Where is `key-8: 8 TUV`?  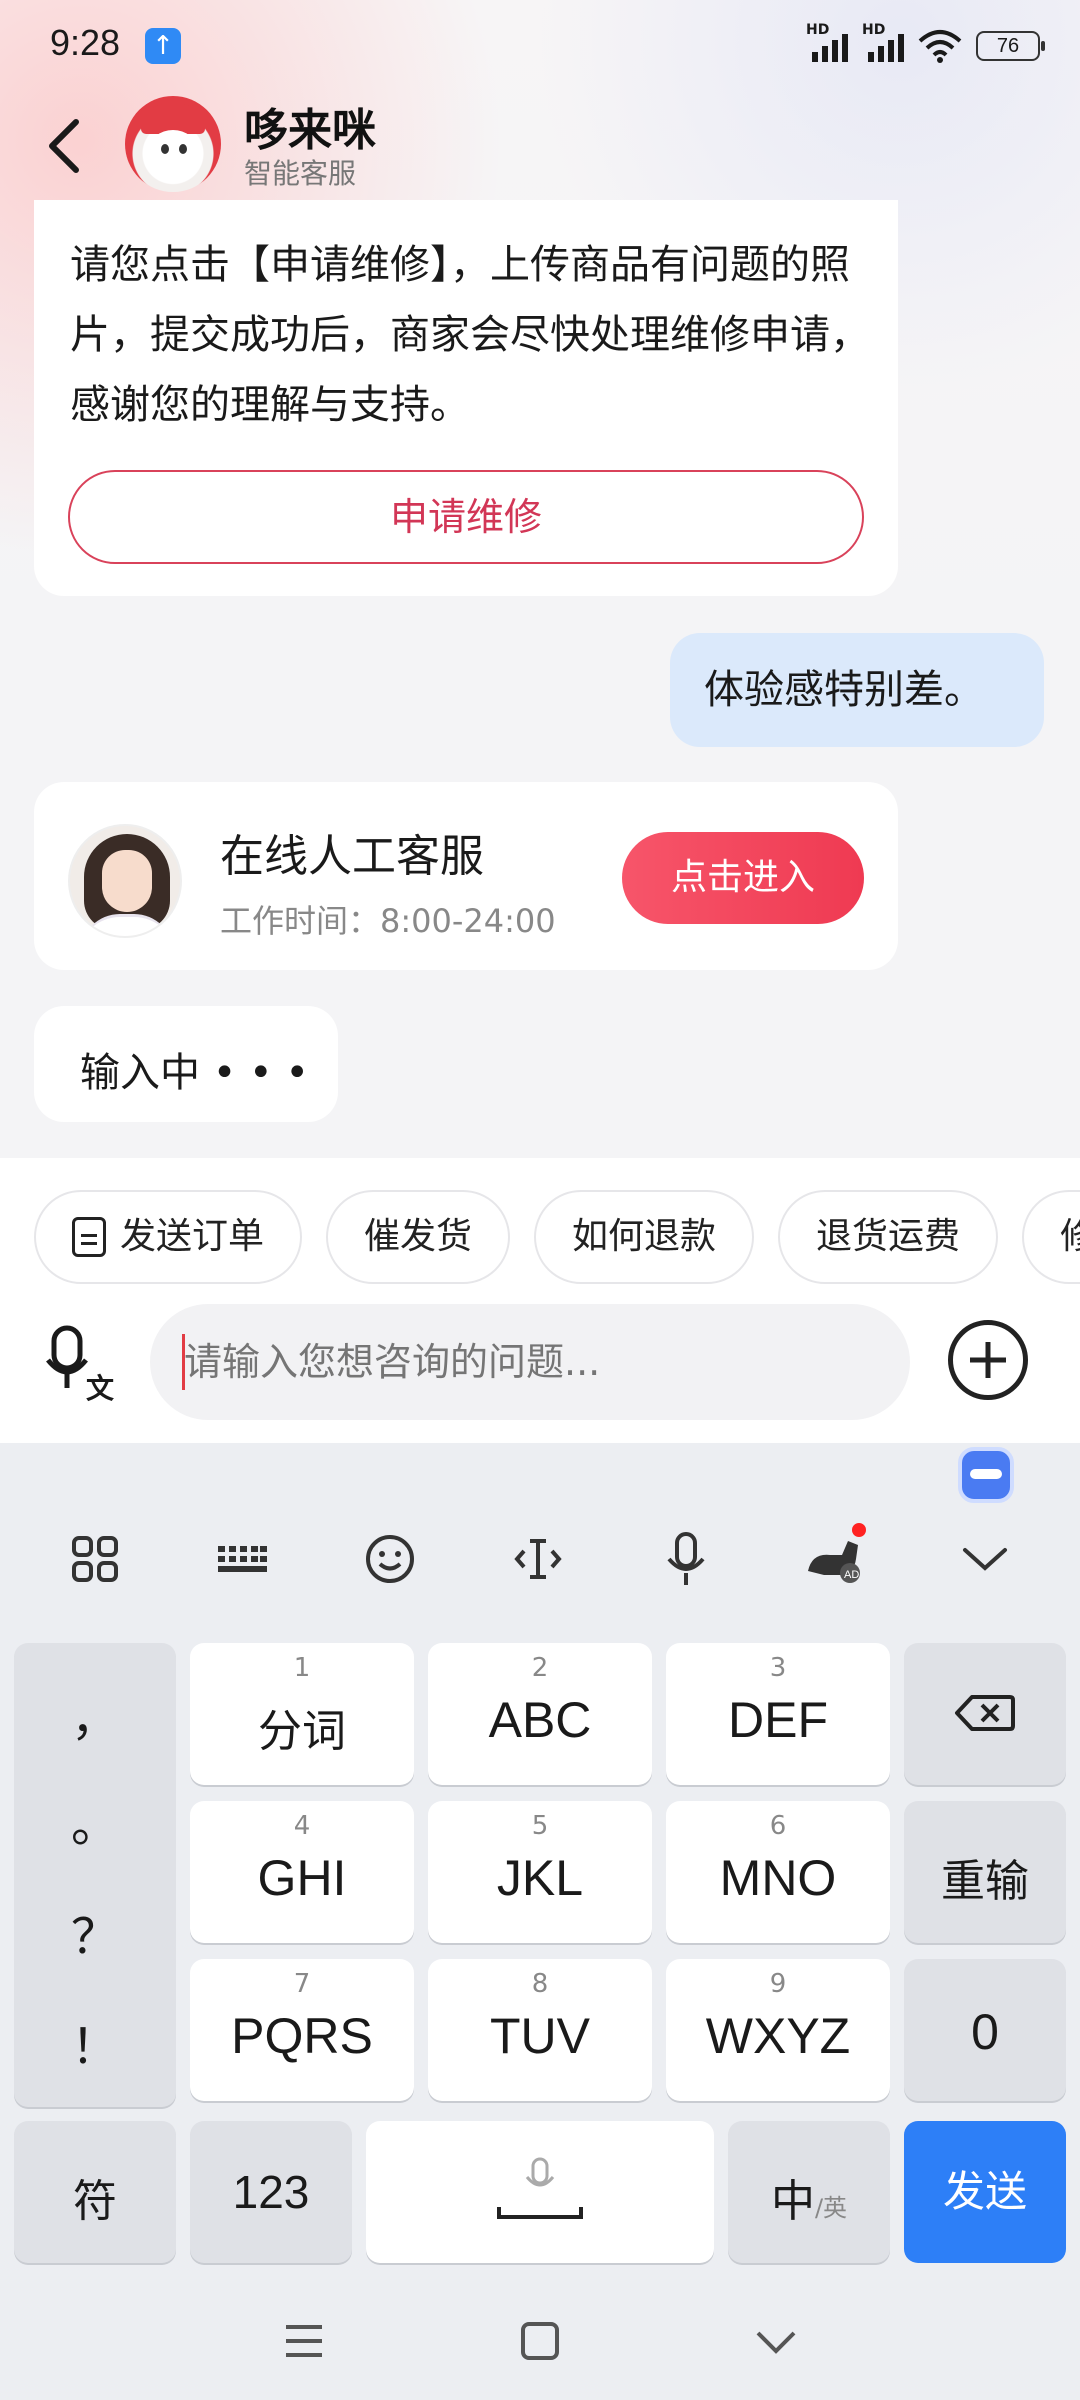
key-8: 8 TUV is located at coordinates (540, 2030).